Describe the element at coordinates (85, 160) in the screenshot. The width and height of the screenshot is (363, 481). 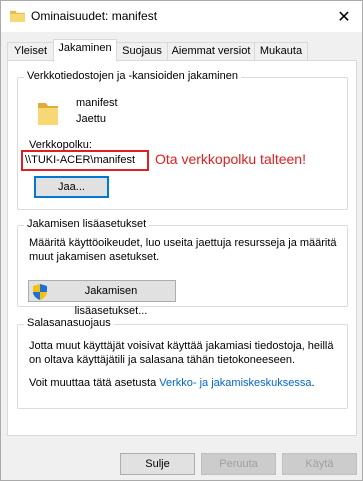
I see `network-path-field: \\TUKI-ACER\manifest` at that location.